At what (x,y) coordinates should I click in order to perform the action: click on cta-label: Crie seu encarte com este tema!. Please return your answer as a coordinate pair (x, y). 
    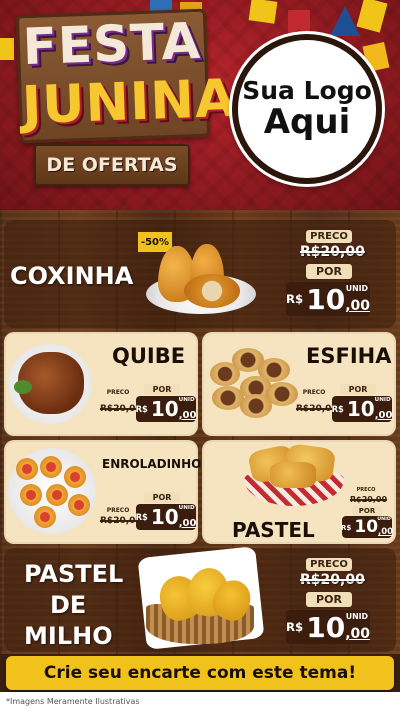
    Looking at the image, I should click on (200, 673).